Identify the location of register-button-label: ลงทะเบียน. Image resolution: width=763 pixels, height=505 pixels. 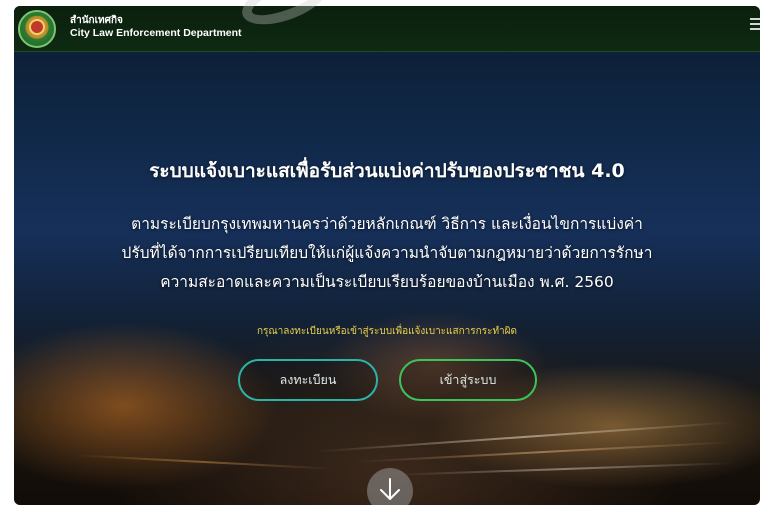
(308, 379).